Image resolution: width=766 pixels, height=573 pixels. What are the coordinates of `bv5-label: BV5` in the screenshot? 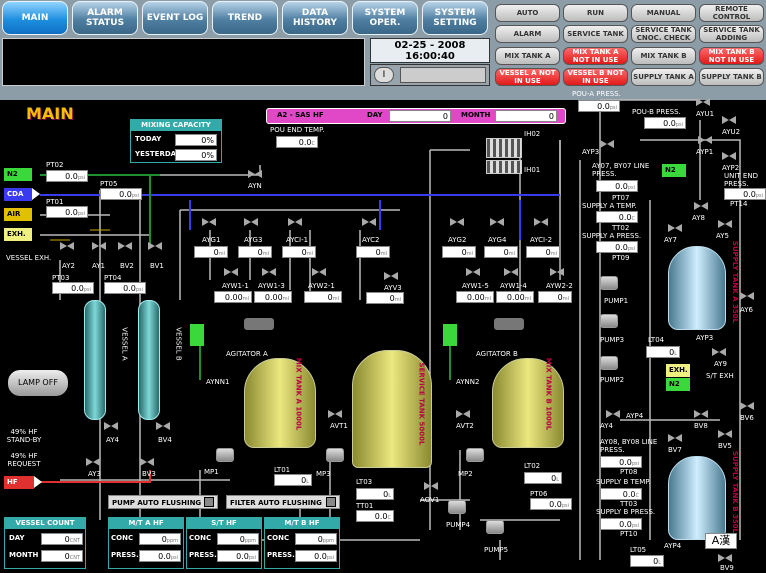 It's located at (725, 446).